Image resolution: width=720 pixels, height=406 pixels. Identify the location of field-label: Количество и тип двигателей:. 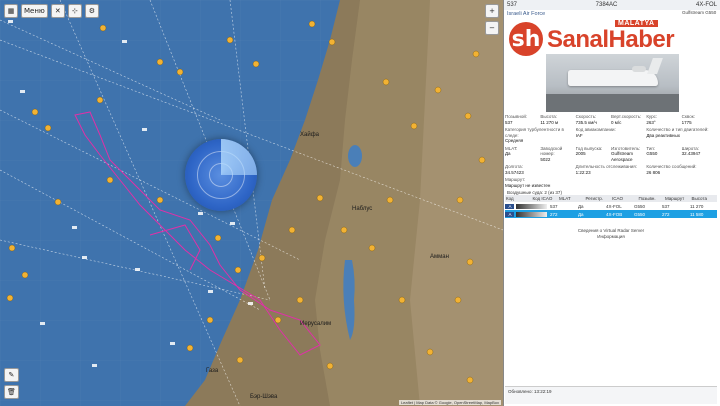
(677, 129).